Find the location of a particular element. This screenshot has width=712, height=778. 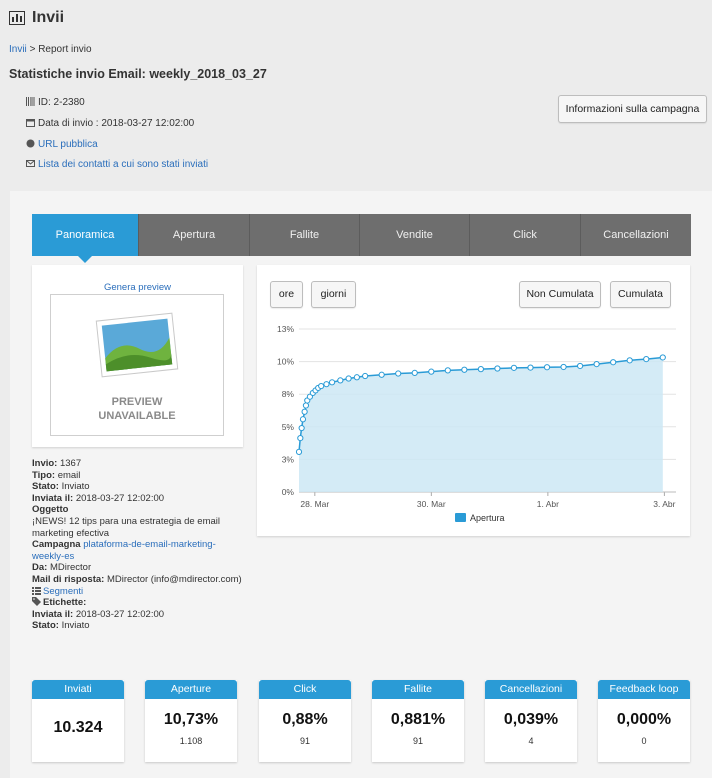

info-invio-label: Invio: is located at coordinates (45, 463).